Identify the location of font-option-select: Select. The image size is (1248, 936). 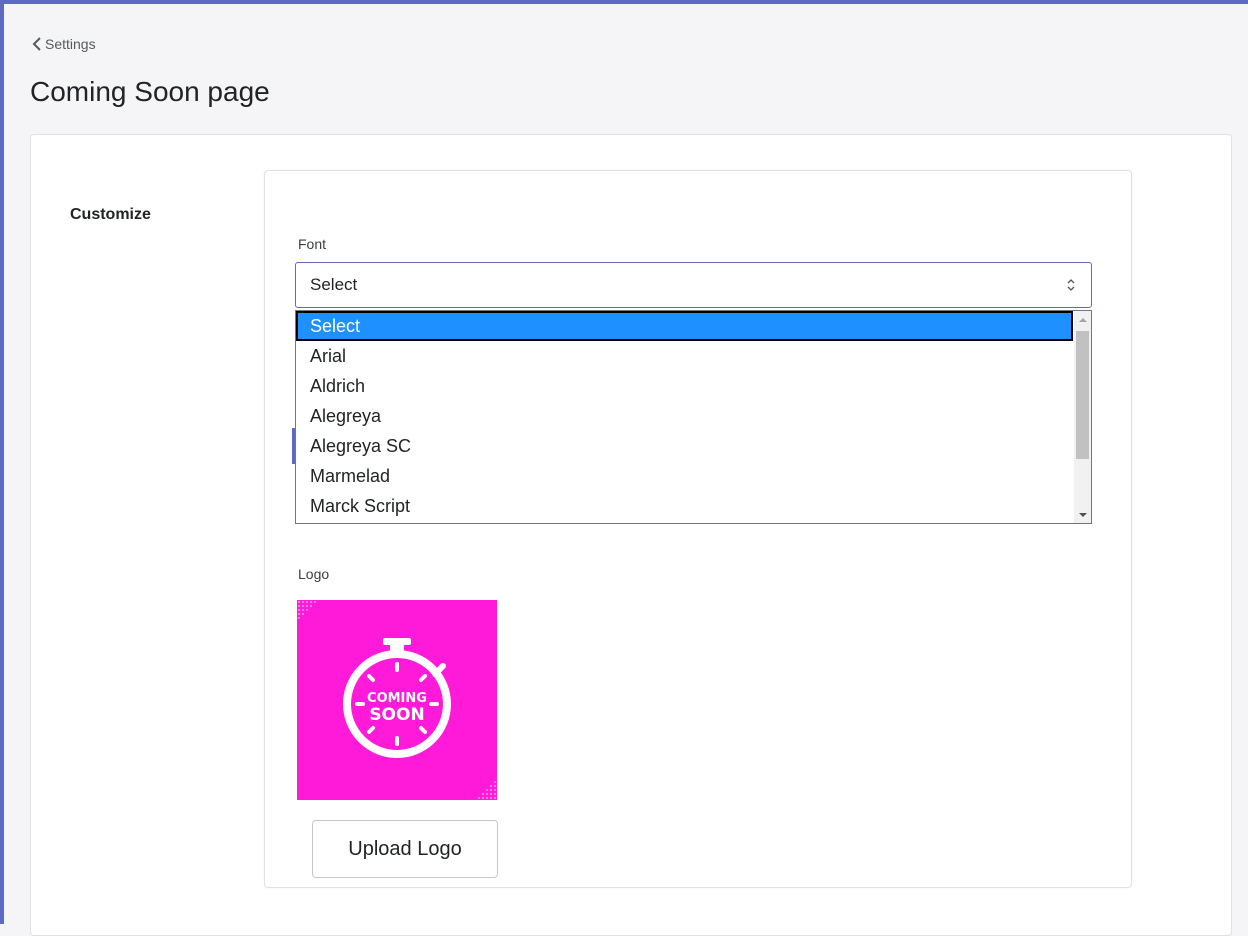
(684, 326).